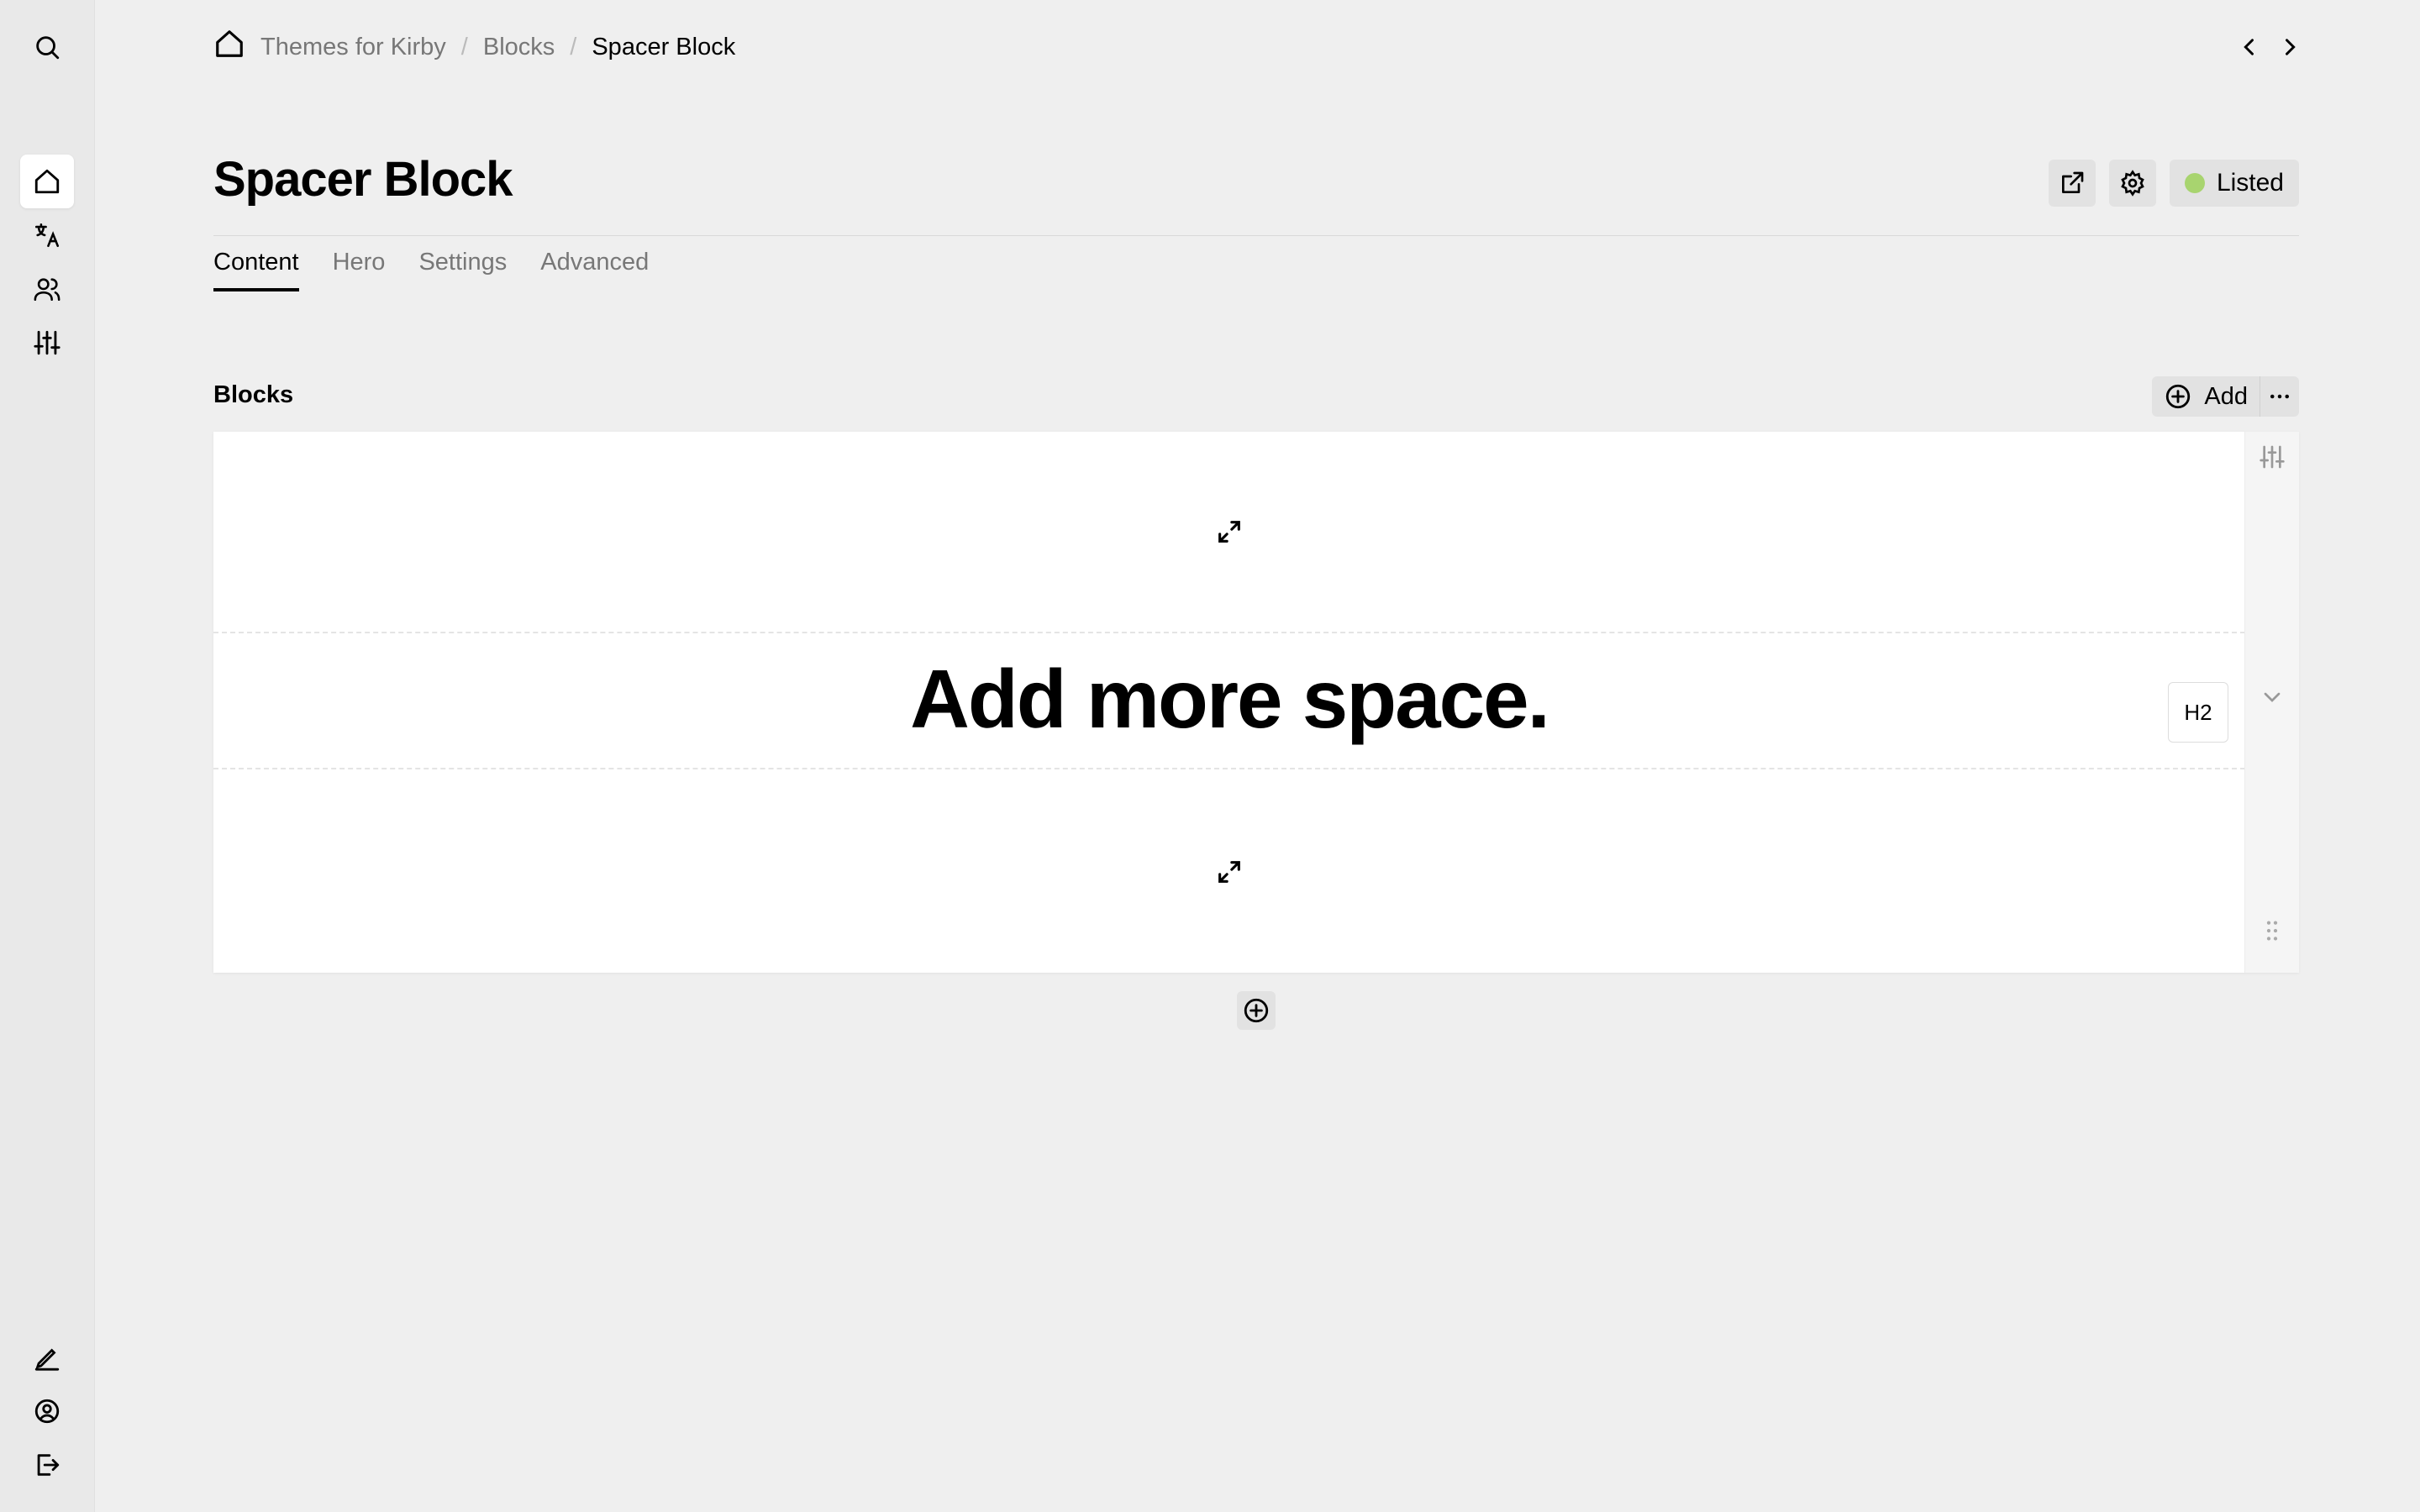  What do you see at coordinates (2194, 183) in the screenshot?
I see `status-dot-icon` at bounding box center [2194, 183].